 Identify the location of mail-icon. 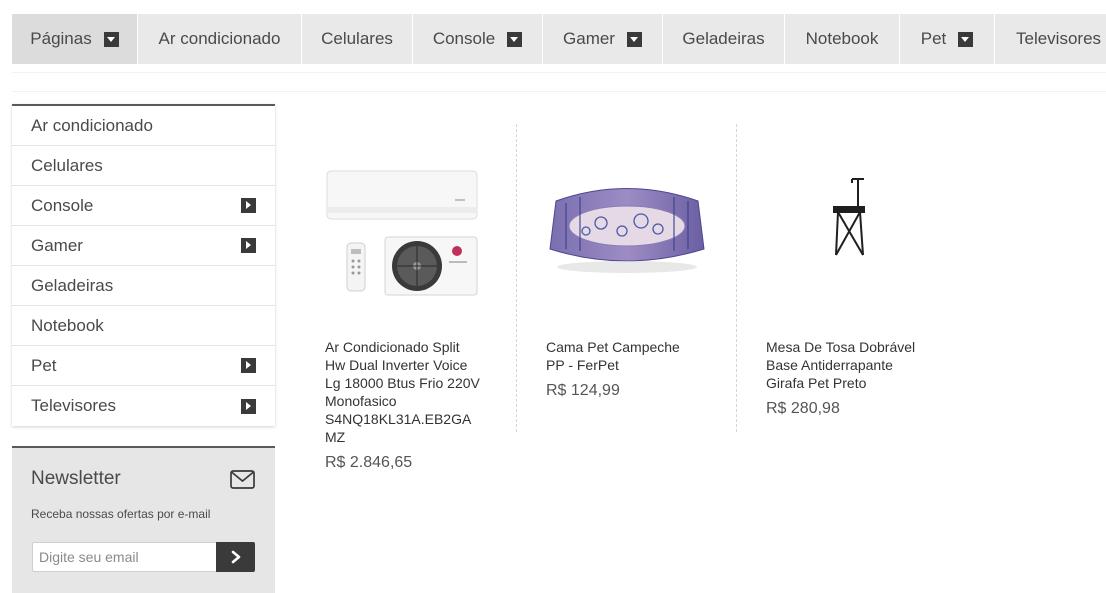
(242, 479).